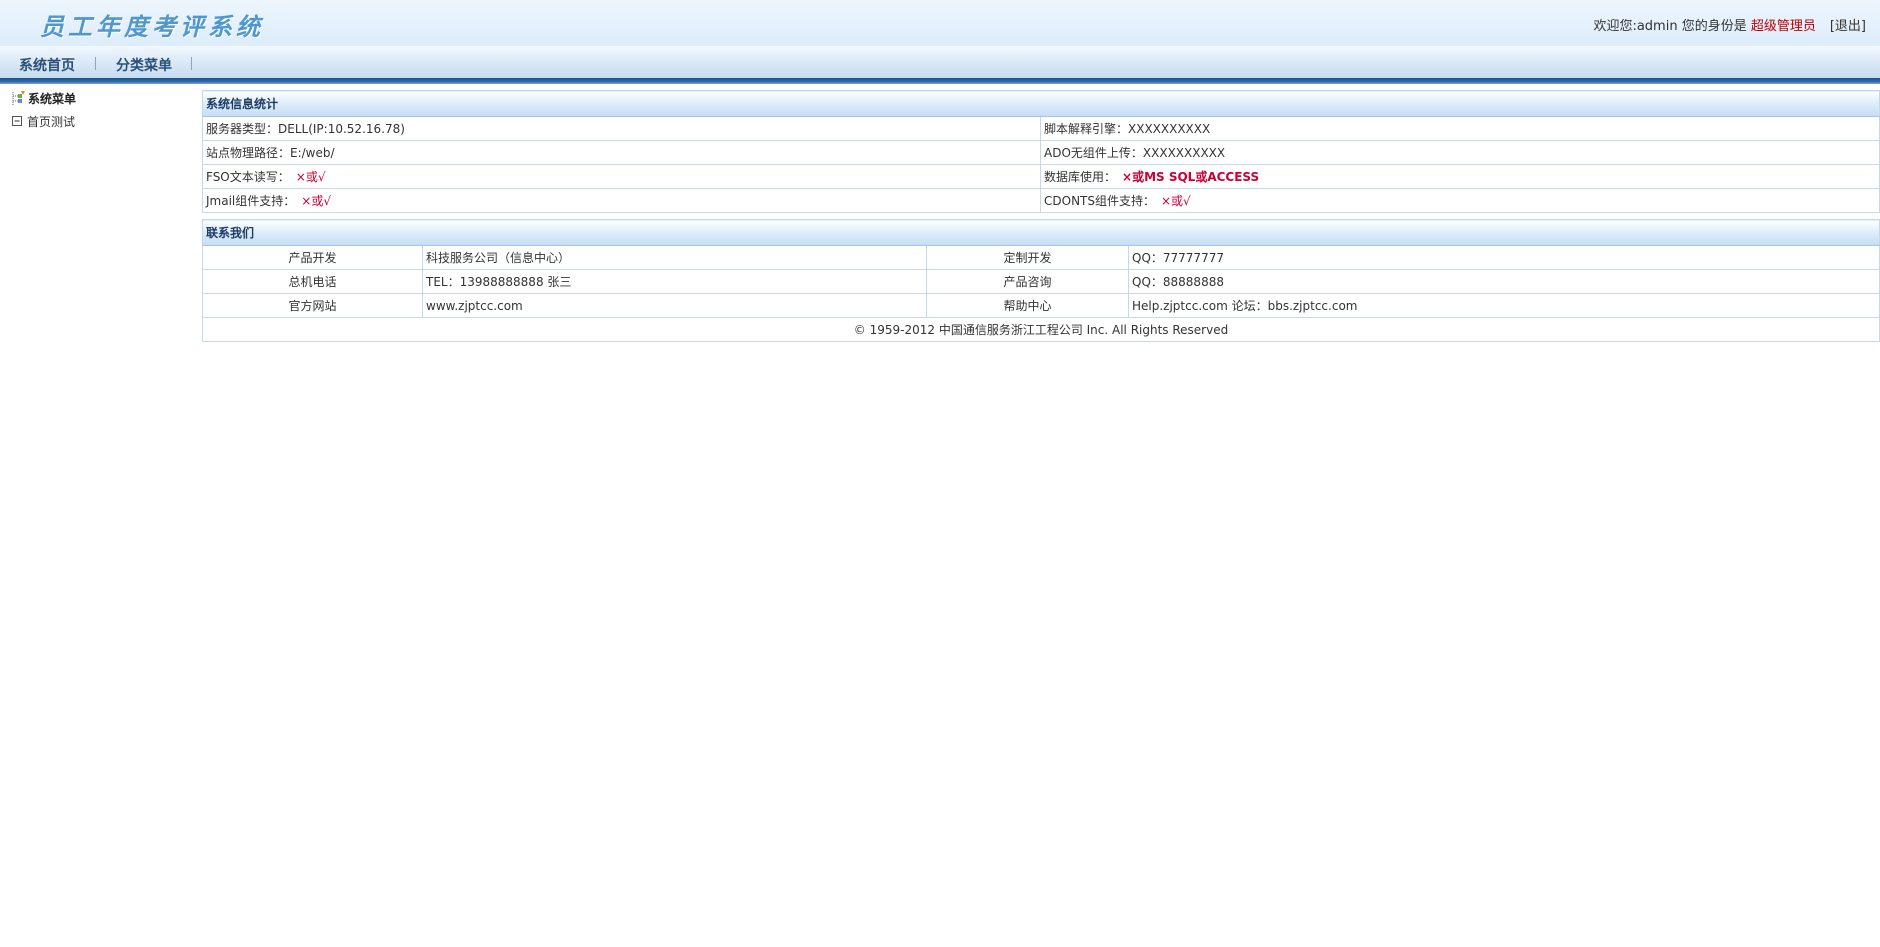  What do you see at coordinates (621, 176) in the screenshot?
I see `info-cell: FSO文本读写： ×或√` at bounding box center [621, 176].